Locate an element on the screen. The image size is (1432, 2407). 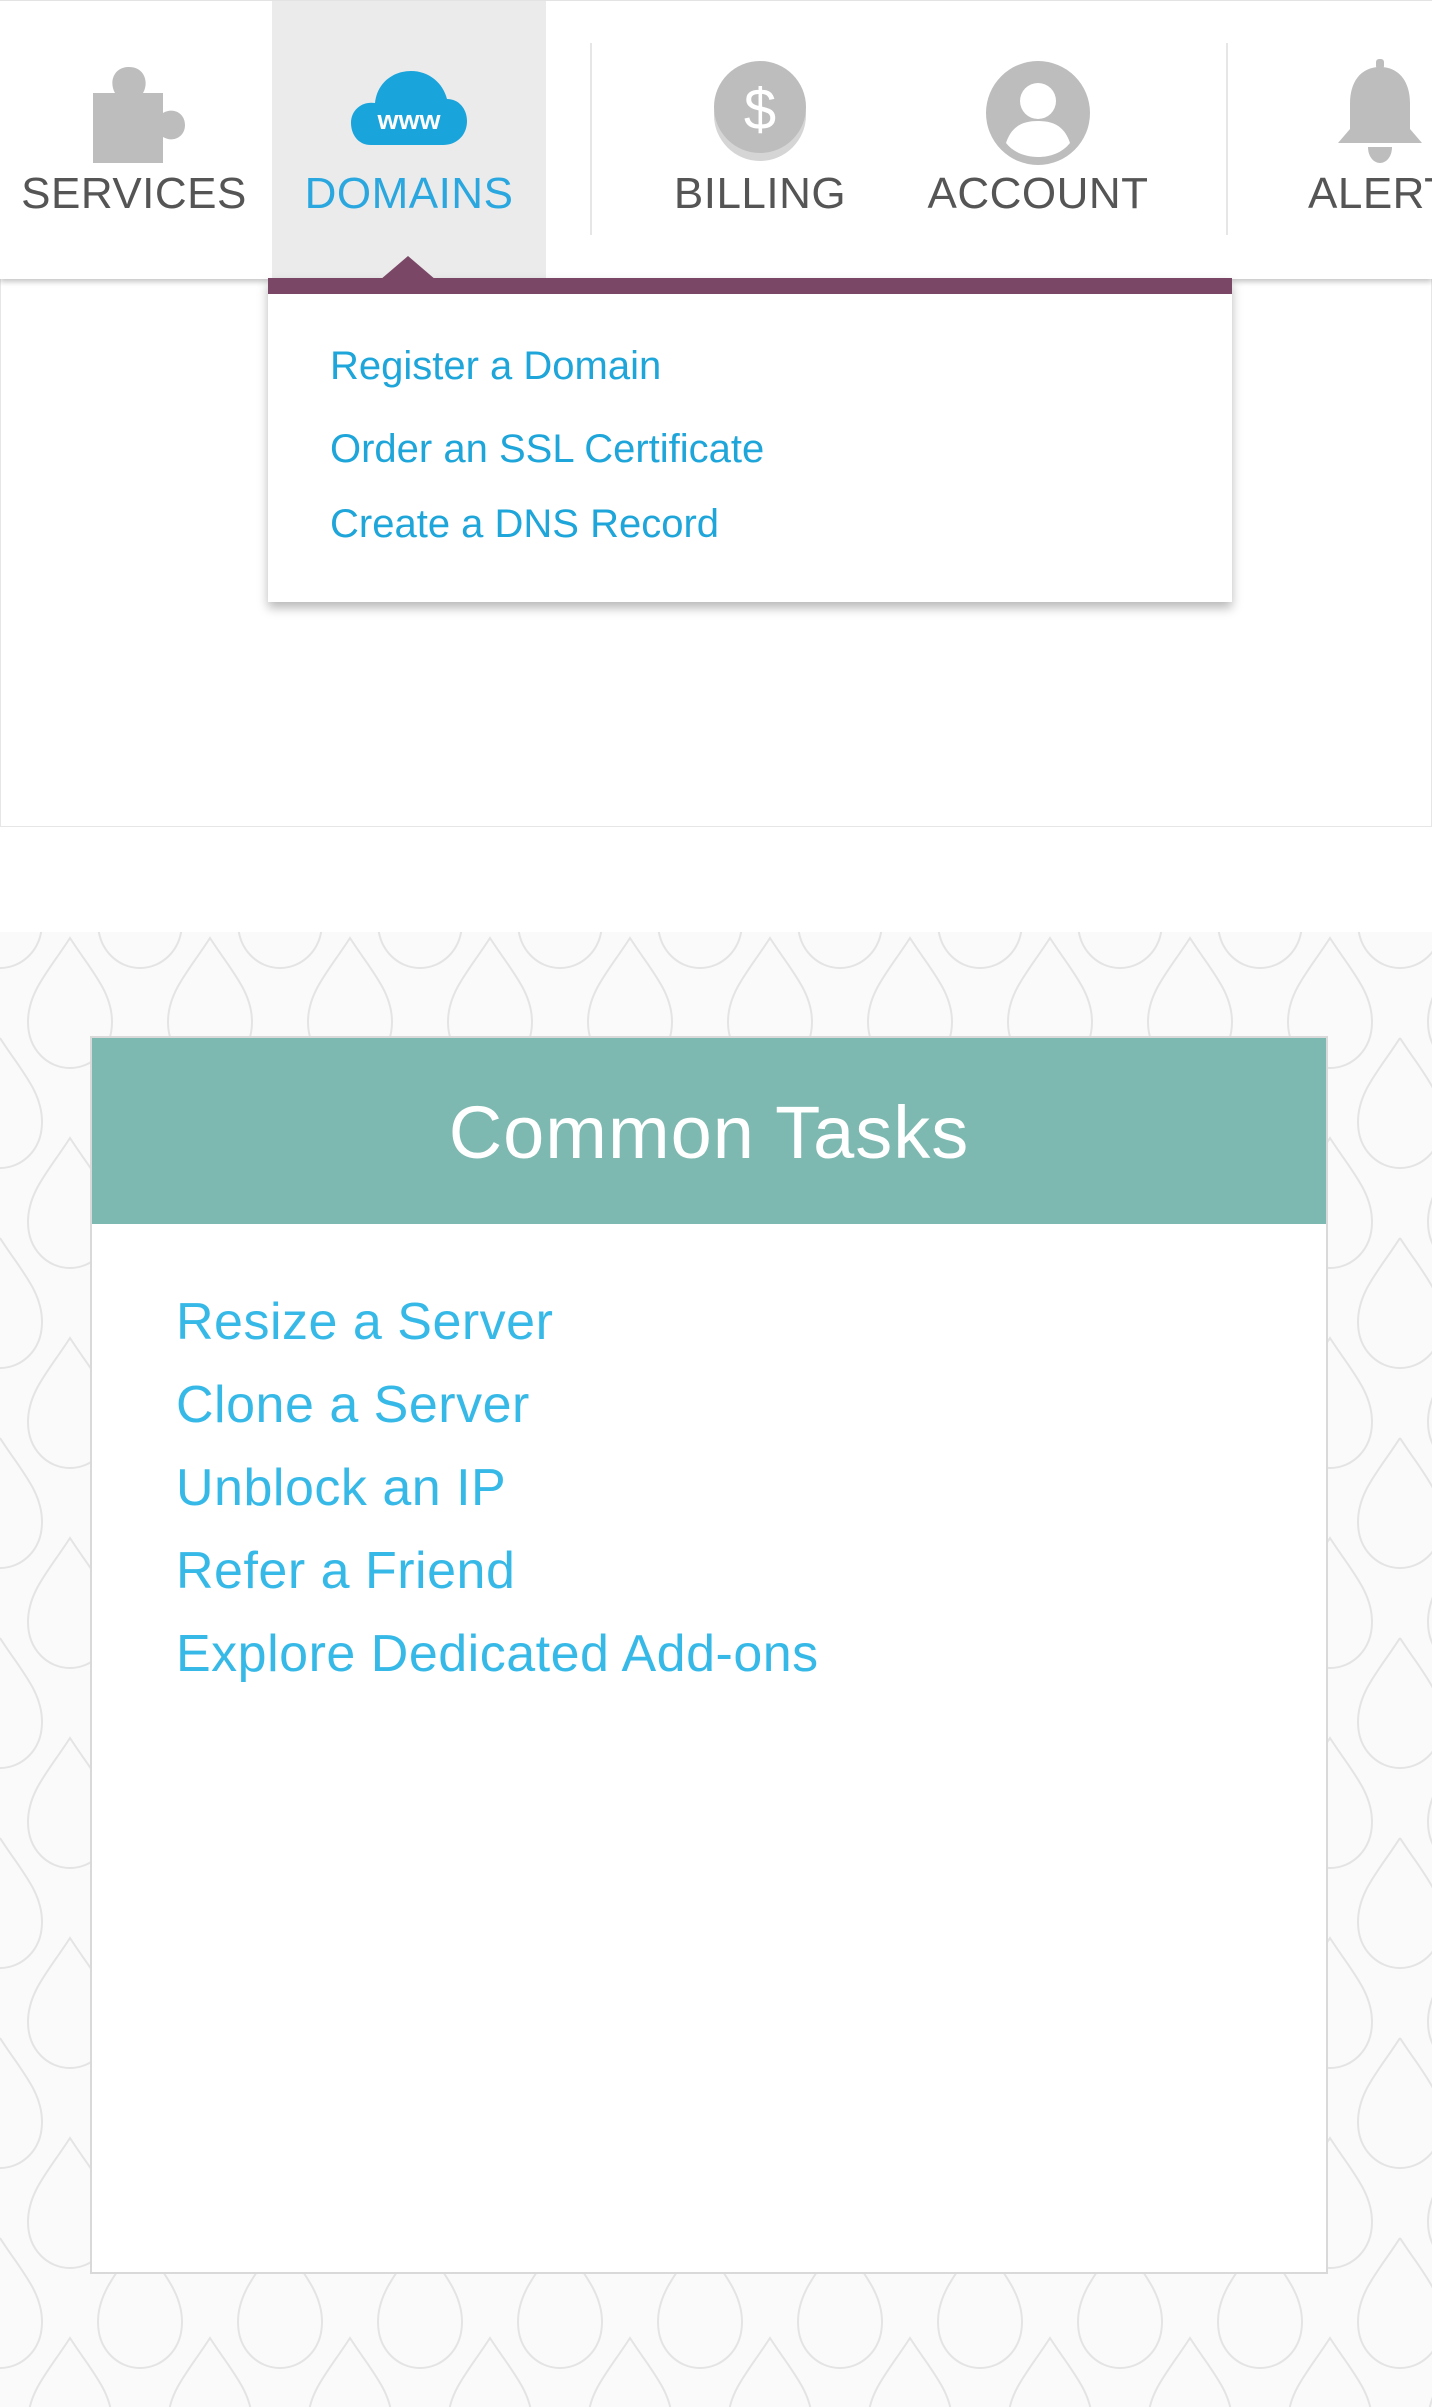
clone-server-link: Clone a Server is located at coordinates (353, 1405).